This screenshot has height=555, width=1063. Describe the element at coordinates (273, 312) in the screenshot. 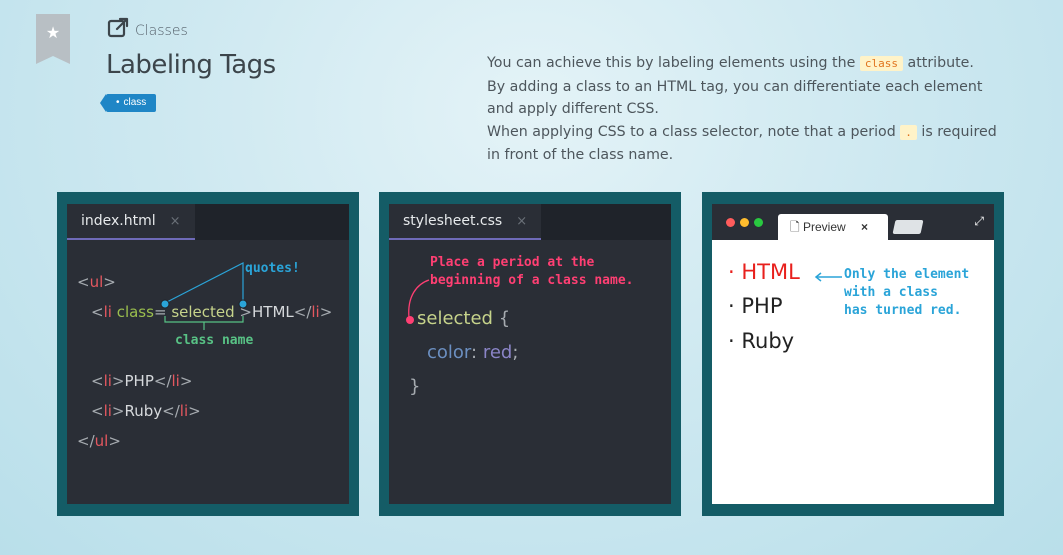

I see `code-token: HTML` at that location.